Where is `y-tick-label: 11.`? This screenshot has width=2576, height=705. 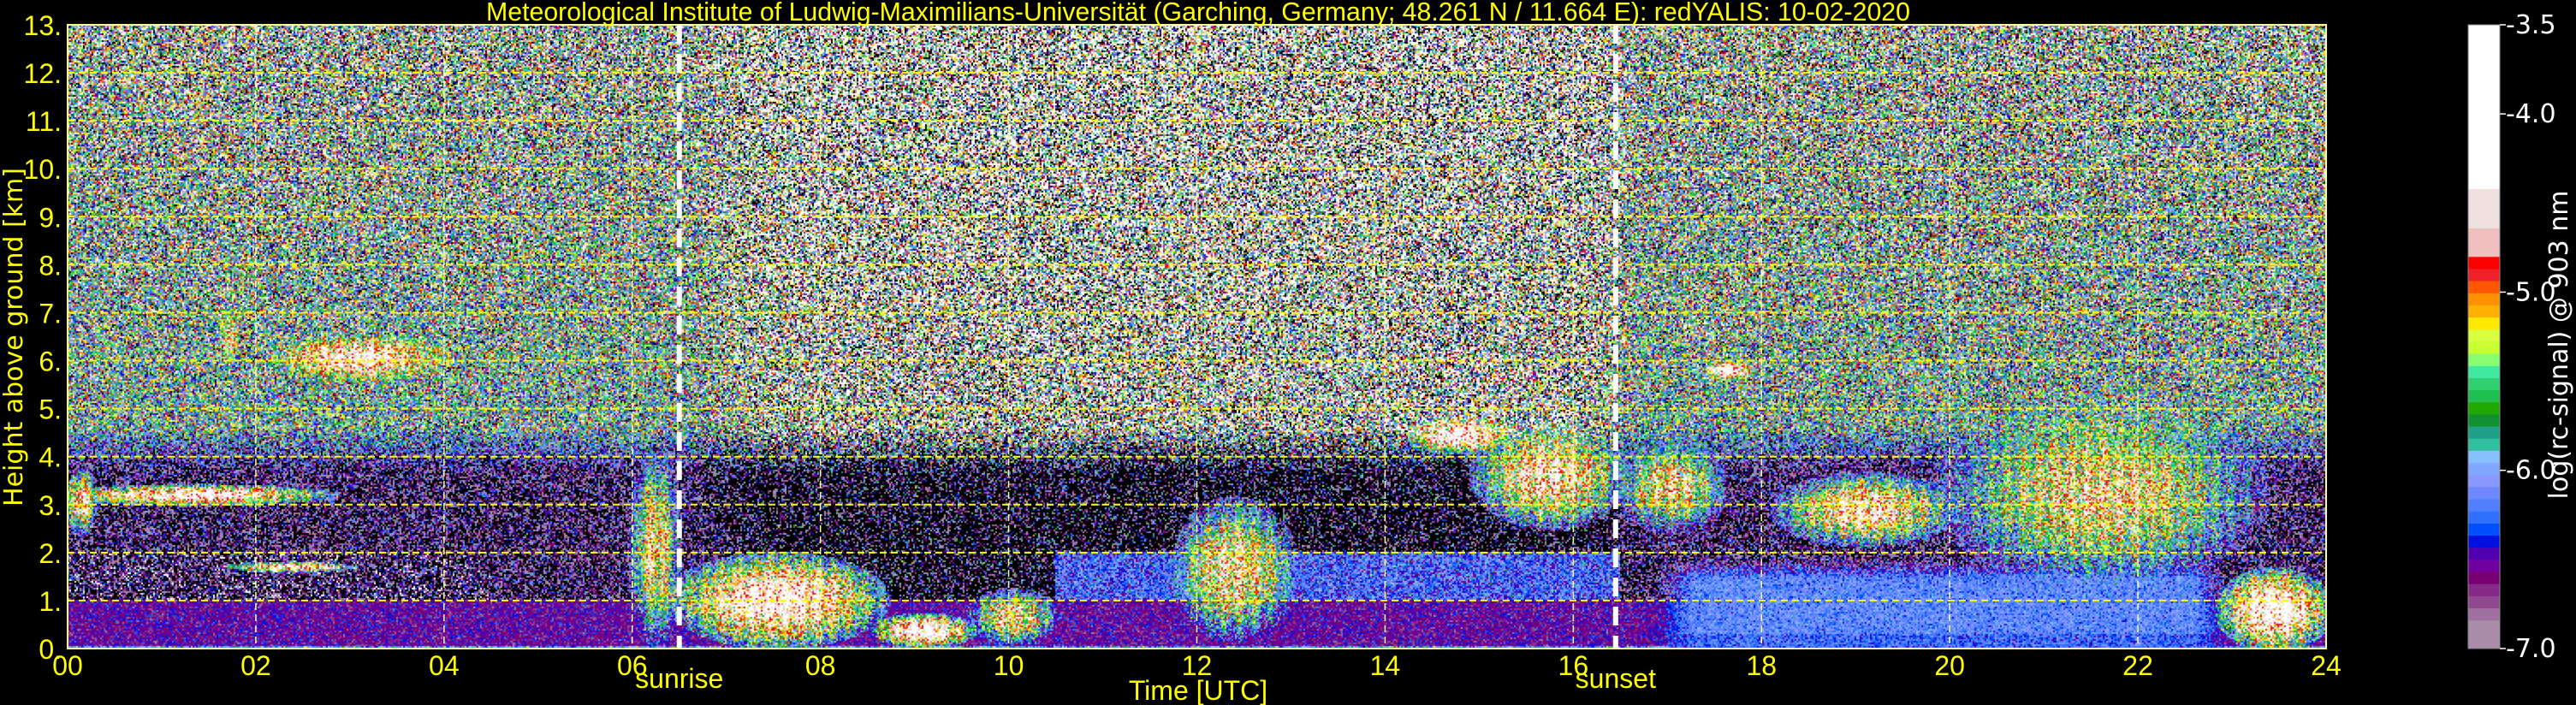 y-tick-label: 11. is located at coordinates (44, 121).